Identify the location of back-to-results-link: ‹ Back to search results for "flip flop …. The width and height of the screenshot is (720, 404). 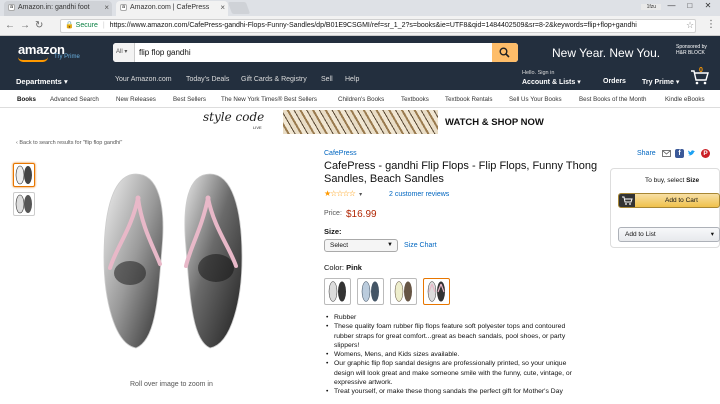
(69, 143).